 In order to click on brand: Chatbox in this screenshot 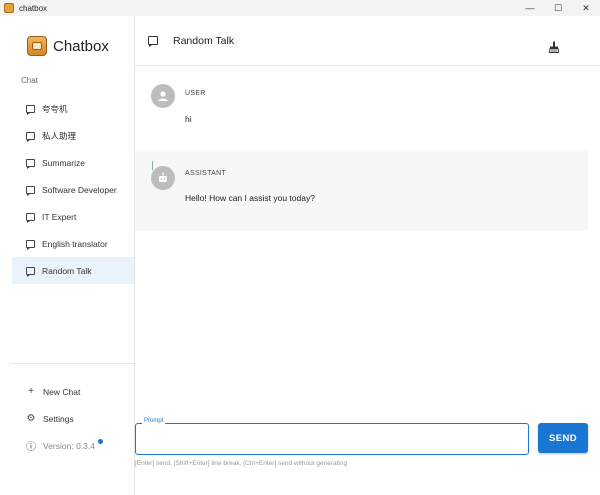, I will do `click(68, 46)`.